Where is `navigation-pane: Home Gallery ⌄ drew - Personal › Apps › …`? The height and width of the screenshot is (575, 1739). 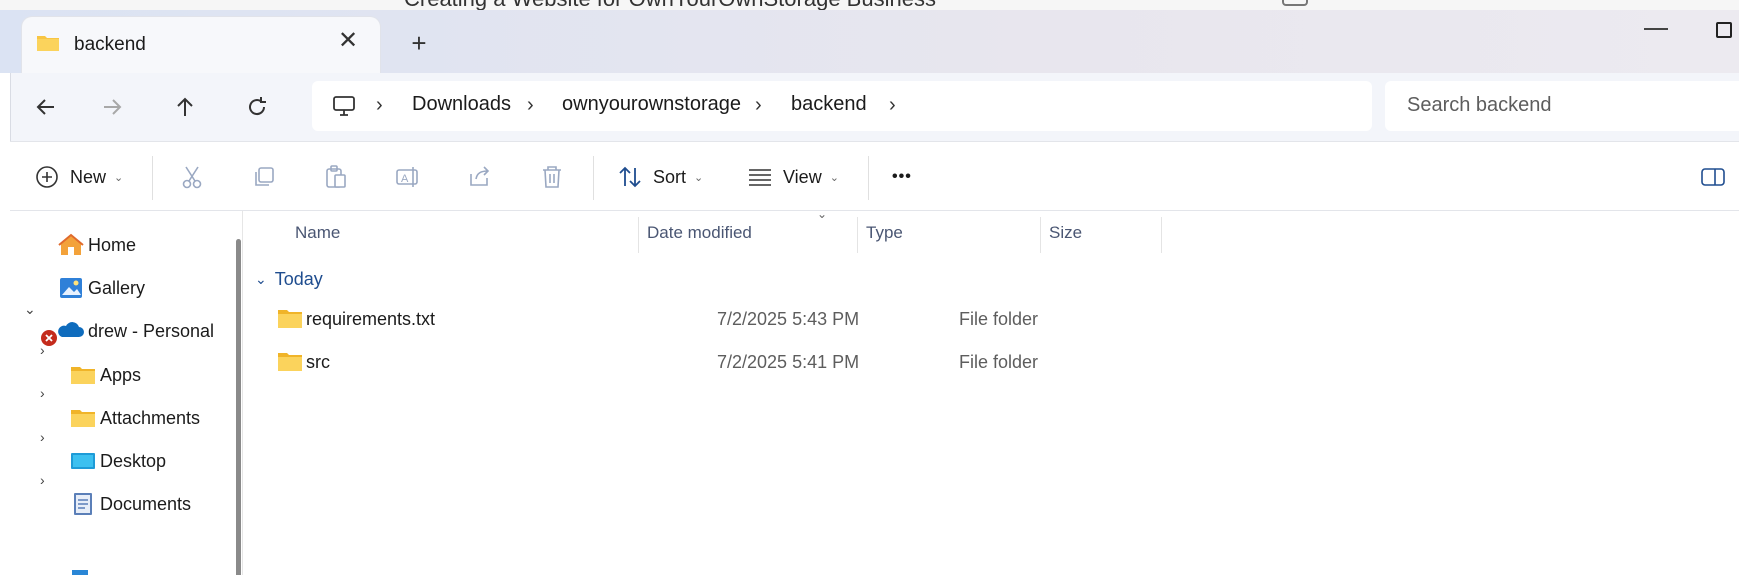
navigation-pane: Home Gallery ⌄ drew - Personal › Apps › … is located at coordinates (126, 393).